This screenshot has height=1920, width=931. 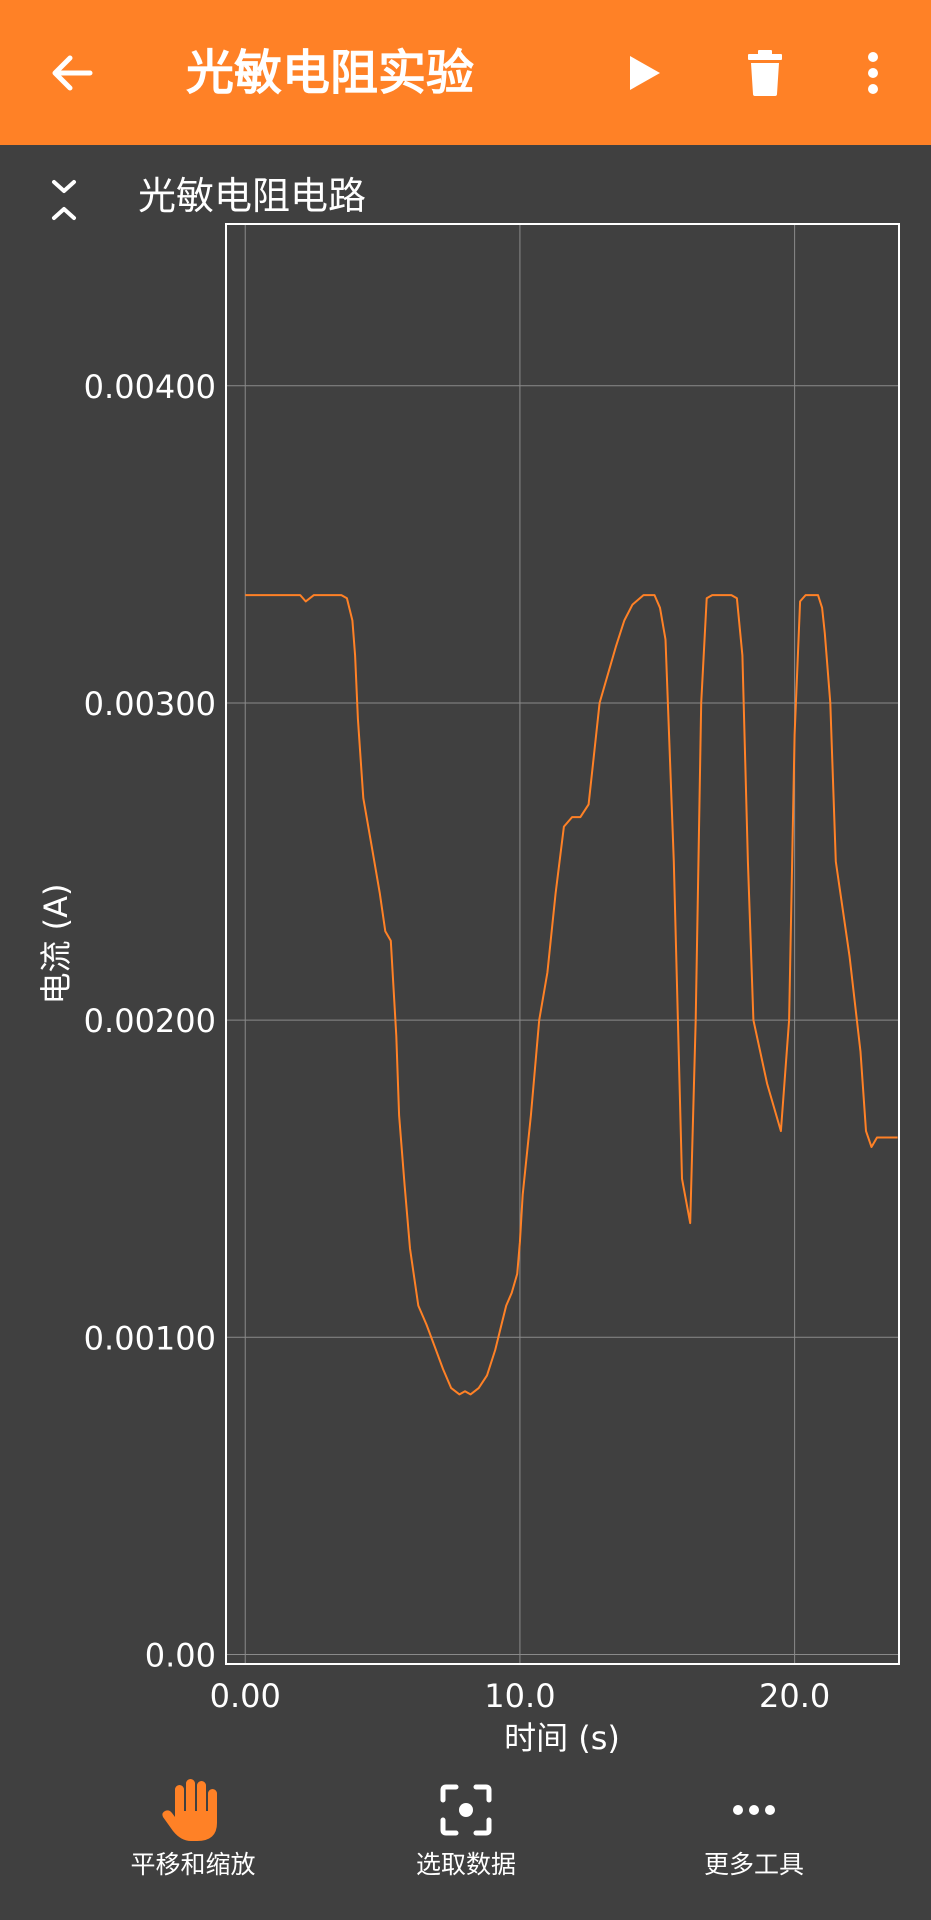 I want to click on y-tick-label: 0.00100, so click(x=150, y=1338).